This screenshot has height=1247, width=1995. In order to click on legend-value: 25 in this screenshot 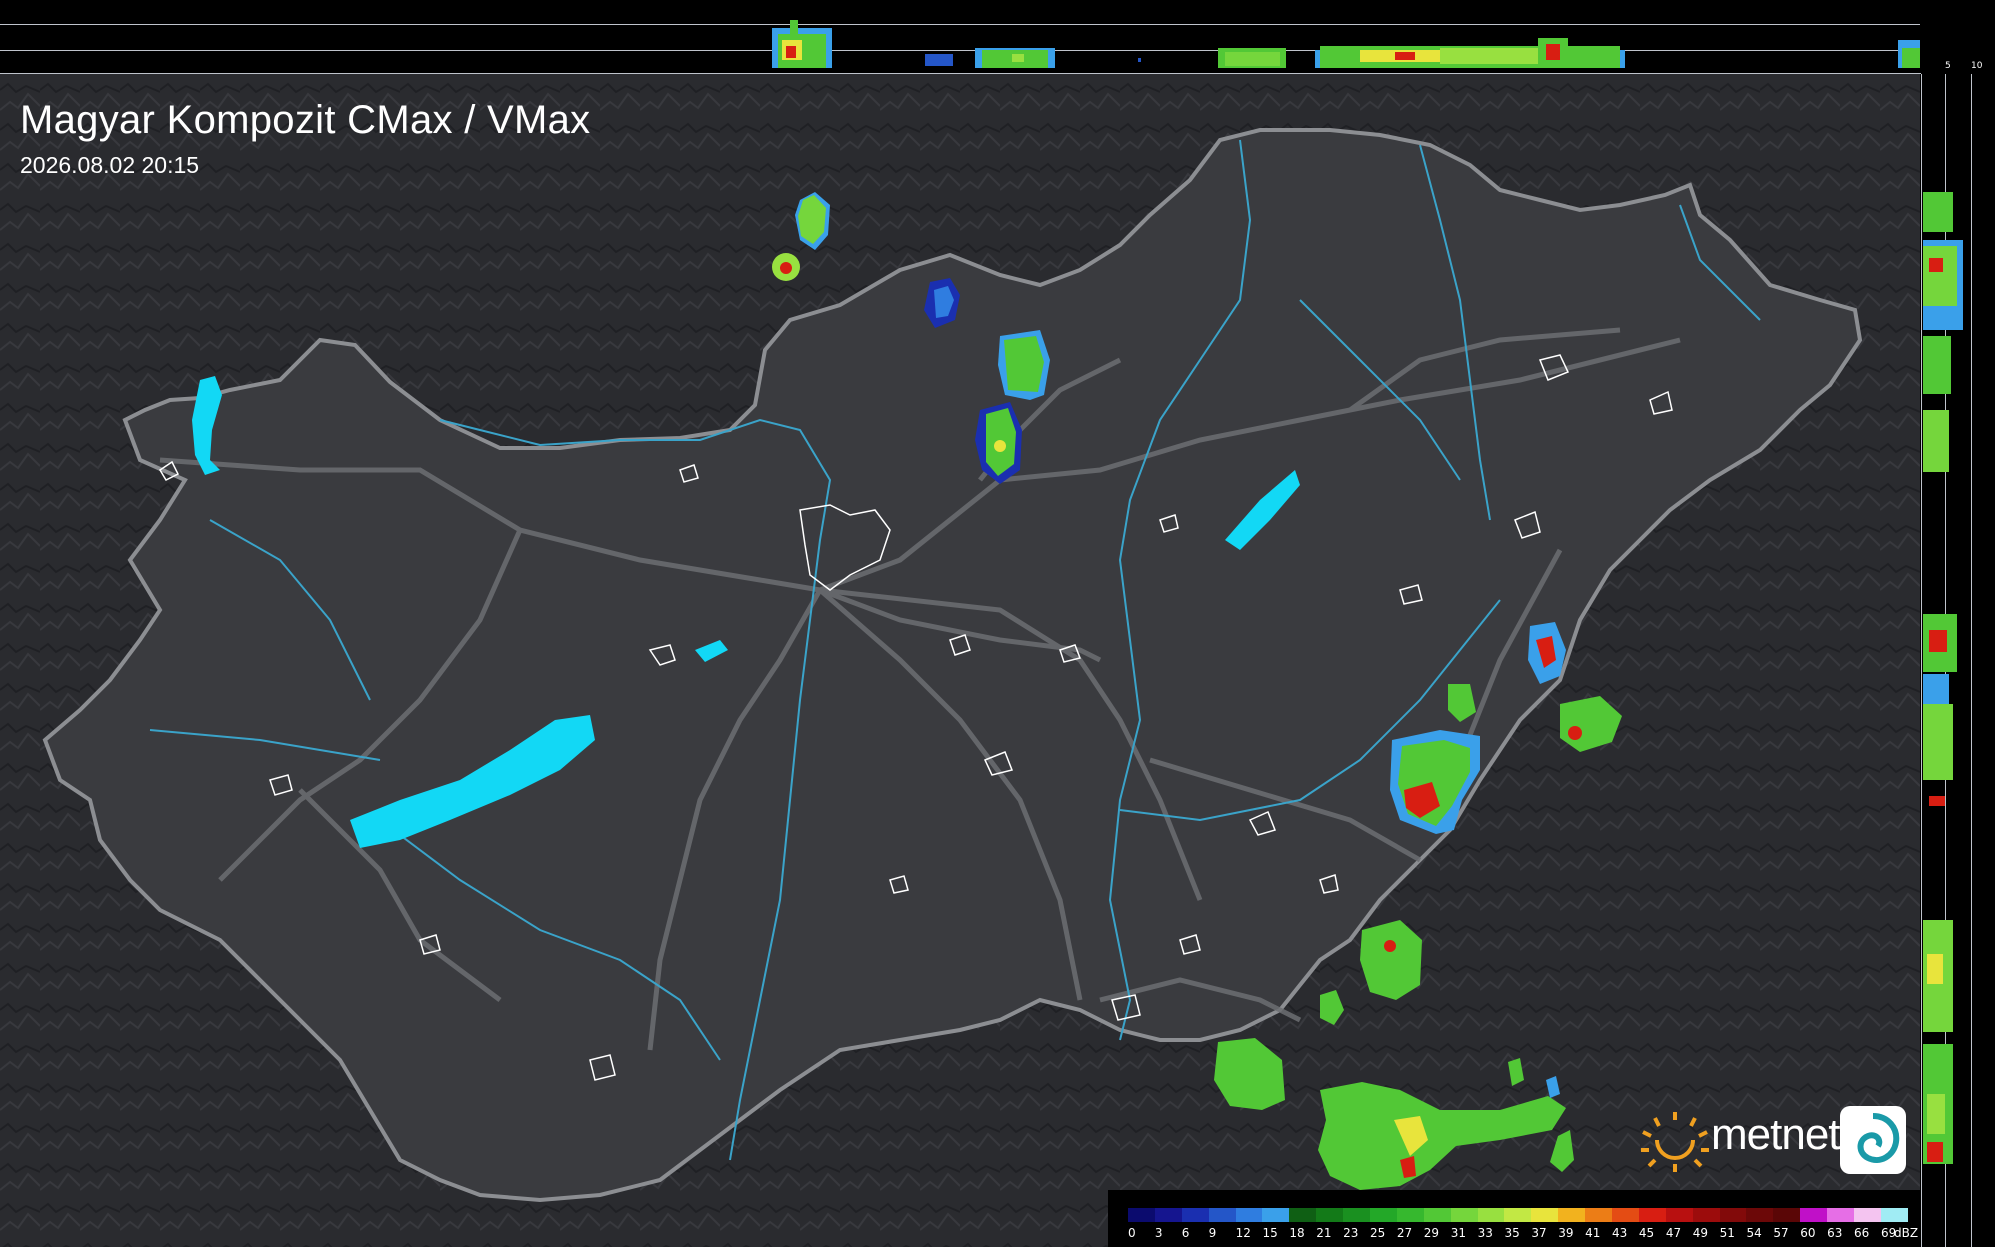, I will do `click(1378, 1233)`.